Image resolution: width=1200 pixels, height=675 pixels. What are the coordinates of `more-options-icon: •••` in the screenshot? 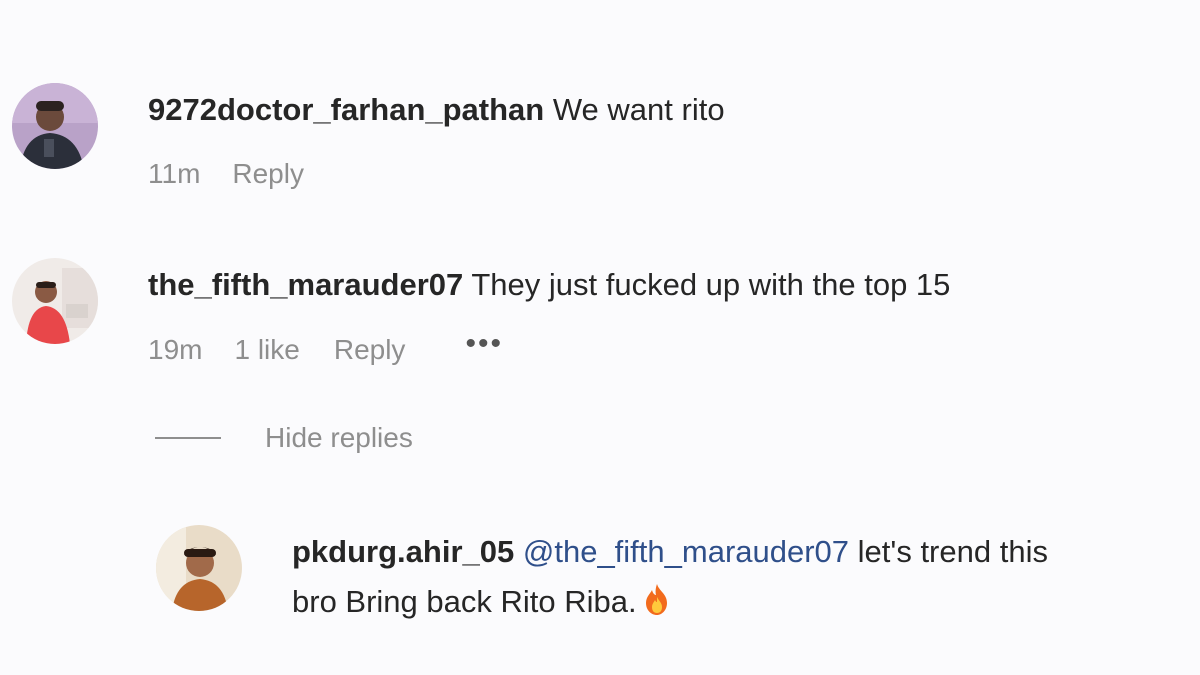 It's located at (484, 344).